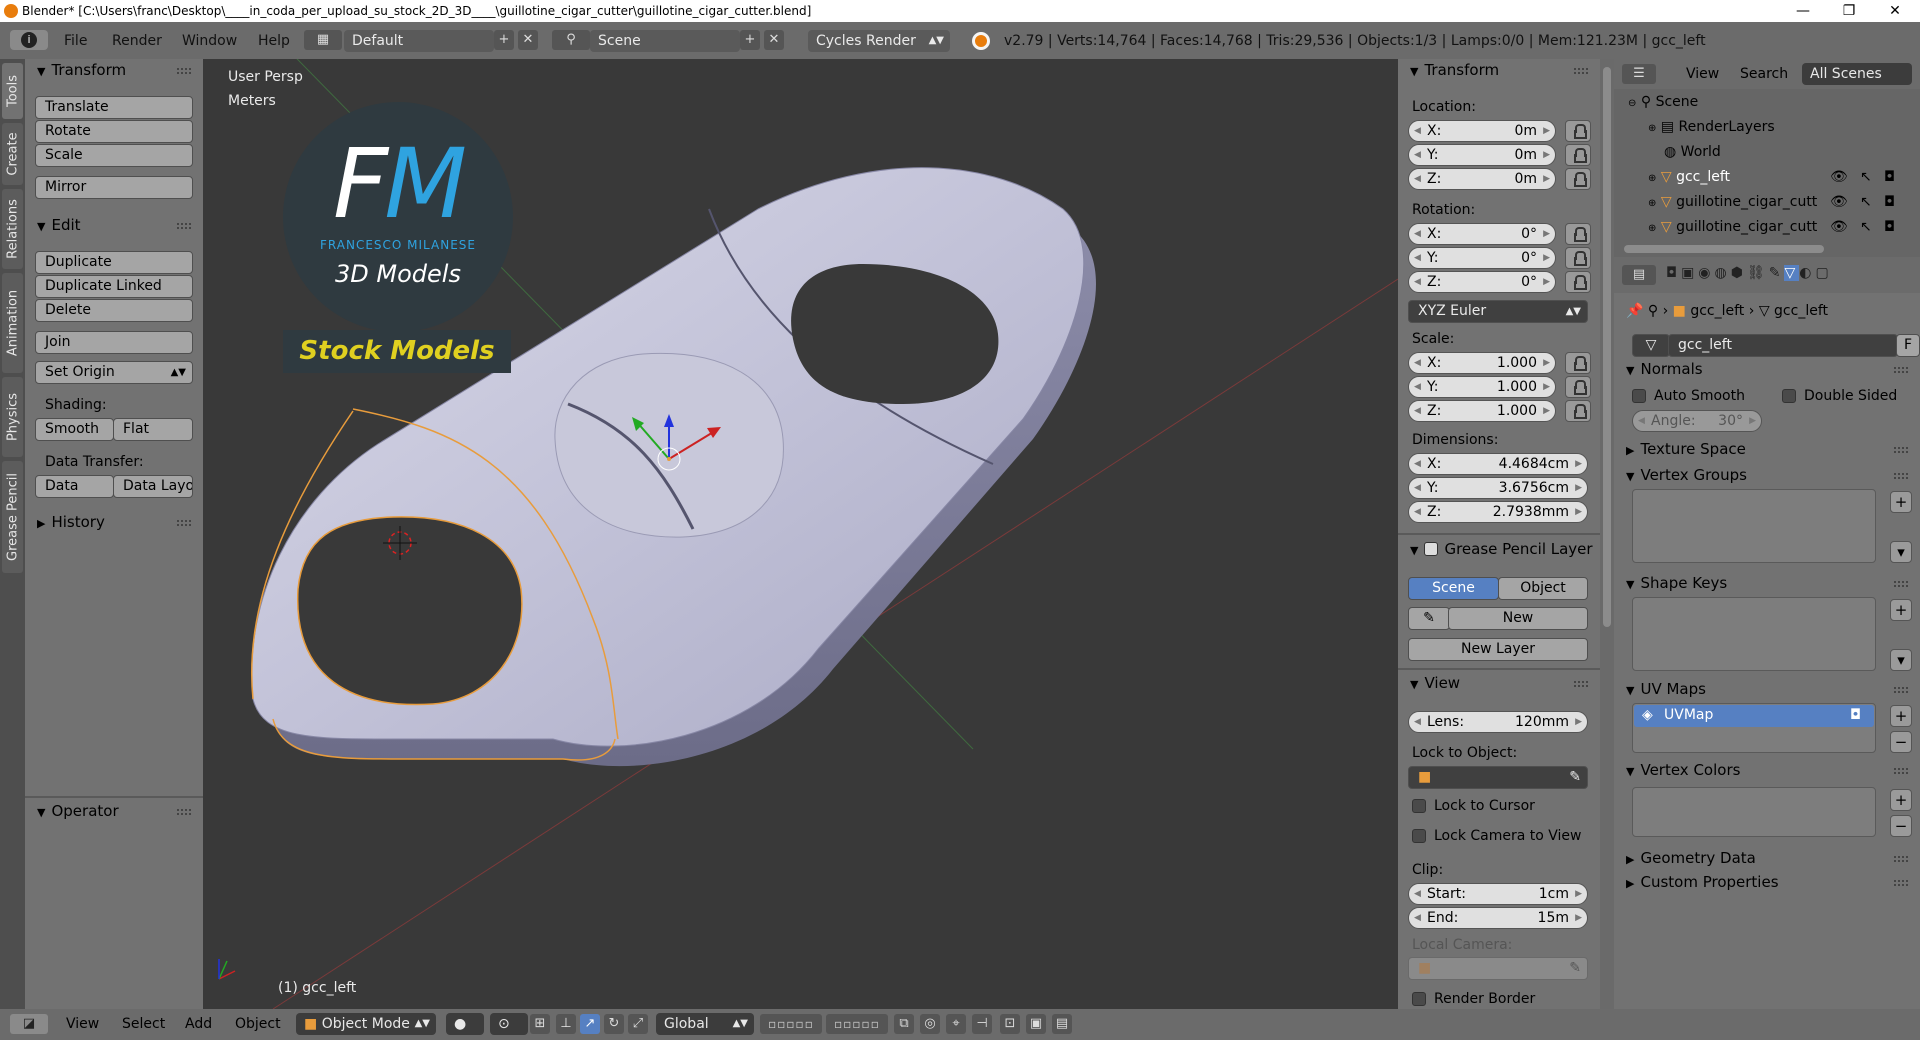 This screenshot has height=1040, width=1920. Describe the element at coordinates (198, 1024) in the screenshot. I see `menu-add: Add` at that location.